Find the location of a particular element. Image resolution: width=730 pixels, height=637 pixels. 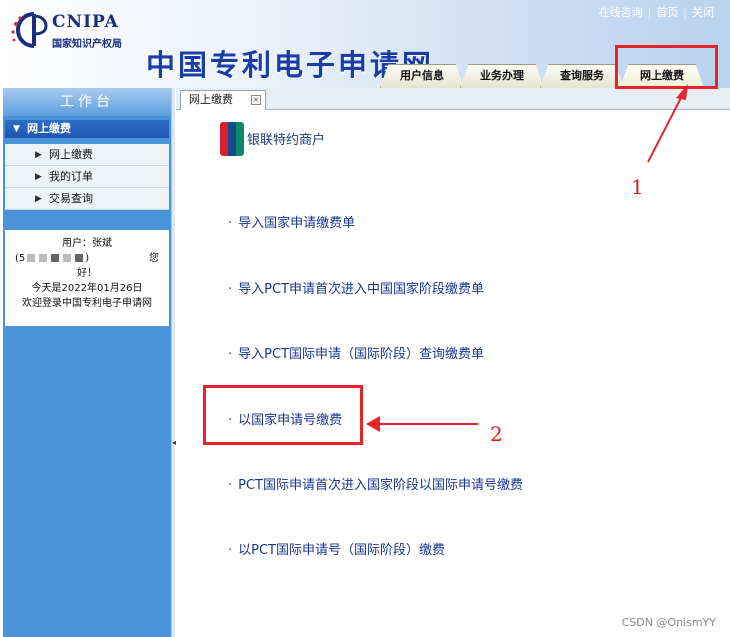

sidebar-menu: ▶ 网上缴费 ▶ 我的订单 ▶ 交易查询 is located at coordinates (87, 177).